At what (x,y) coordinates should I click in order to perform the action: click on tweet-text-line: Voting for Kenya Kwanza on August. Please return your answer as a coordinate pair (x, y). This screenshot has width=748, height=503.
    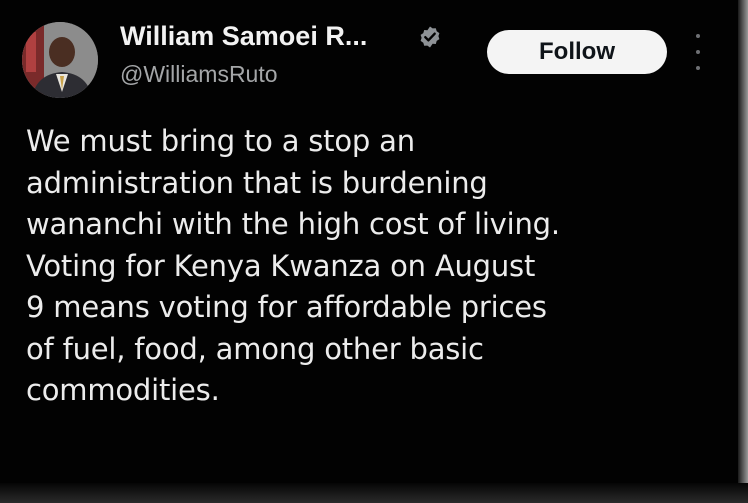
    Looking at the image, I should click on (281, 265).